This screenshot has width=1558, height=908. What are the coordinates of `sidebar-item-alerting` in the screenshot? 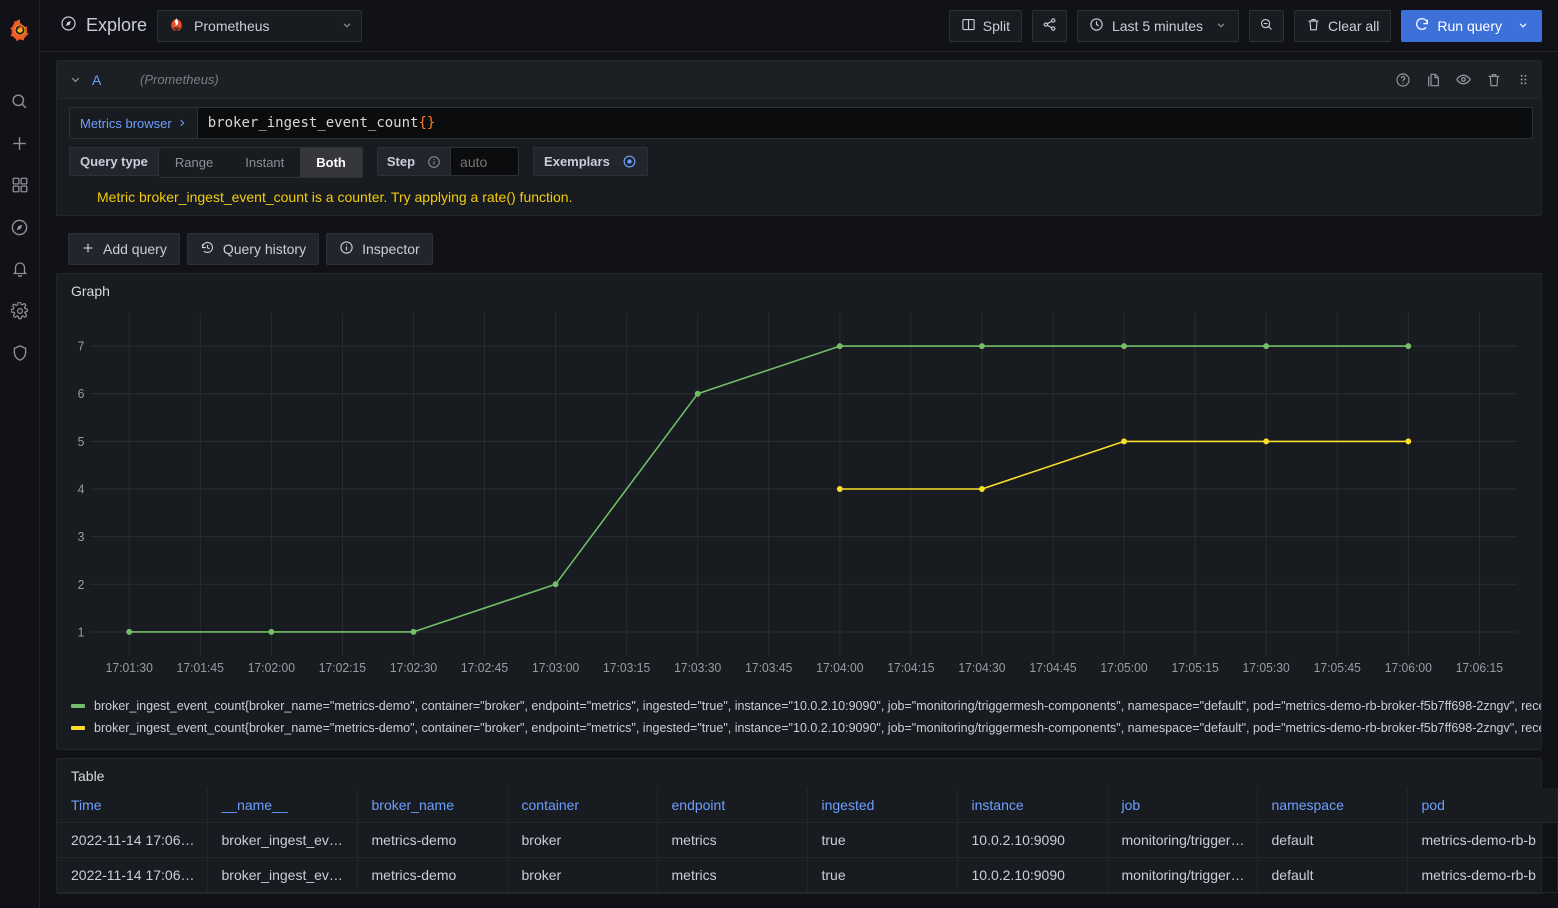 It's located at (20, 269).